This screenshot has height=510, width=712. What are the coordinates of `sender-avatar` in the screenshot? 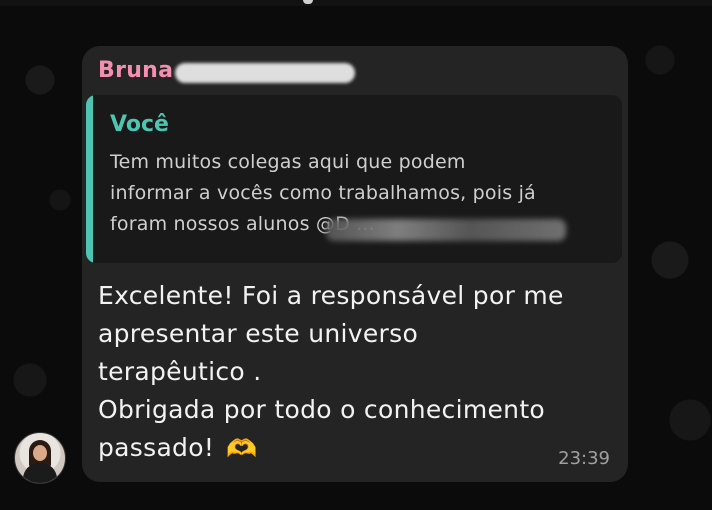 It's located at (40, 458).